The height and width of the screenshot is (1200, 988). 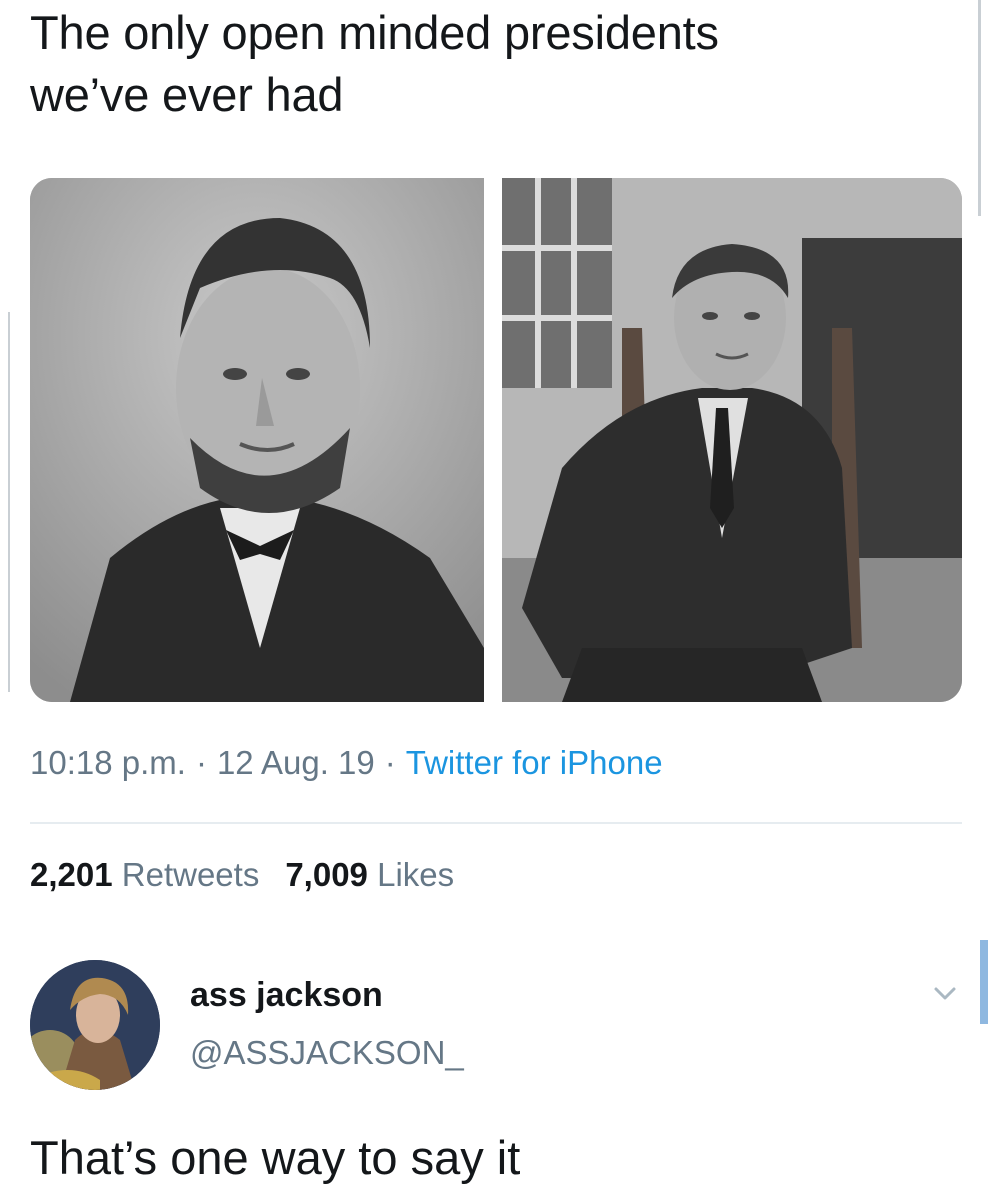 I want to click on tweet-text-line-1: The only open minded presidents, so click(x=374, y=32).